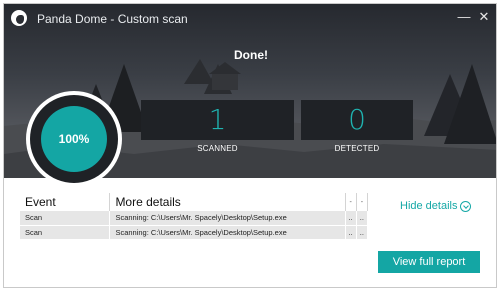 The image size is (500, 291). Describe the element at coordinates (112, 19) in the screenshot. I see `window-title: Panda Dome - Custom scan` at that location.